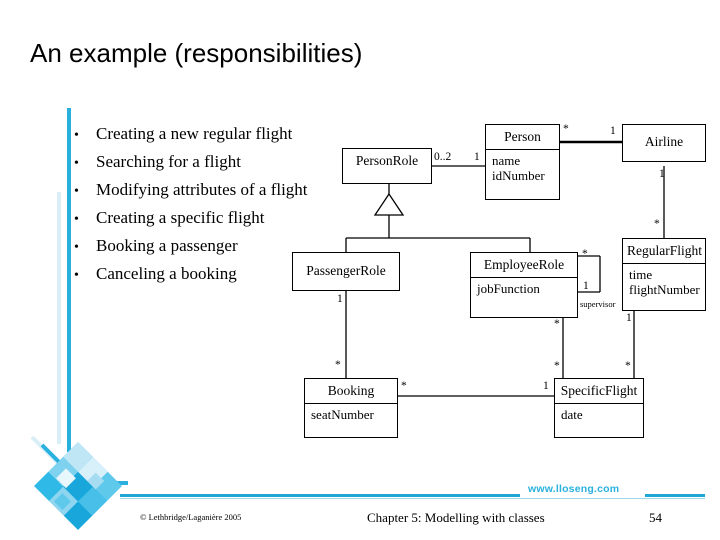 This screenshot has height=540, width=720. Describe the element at coordinates (664, 250) in the screenshot. I see `uml-class-name: RegularFlight` at that location.